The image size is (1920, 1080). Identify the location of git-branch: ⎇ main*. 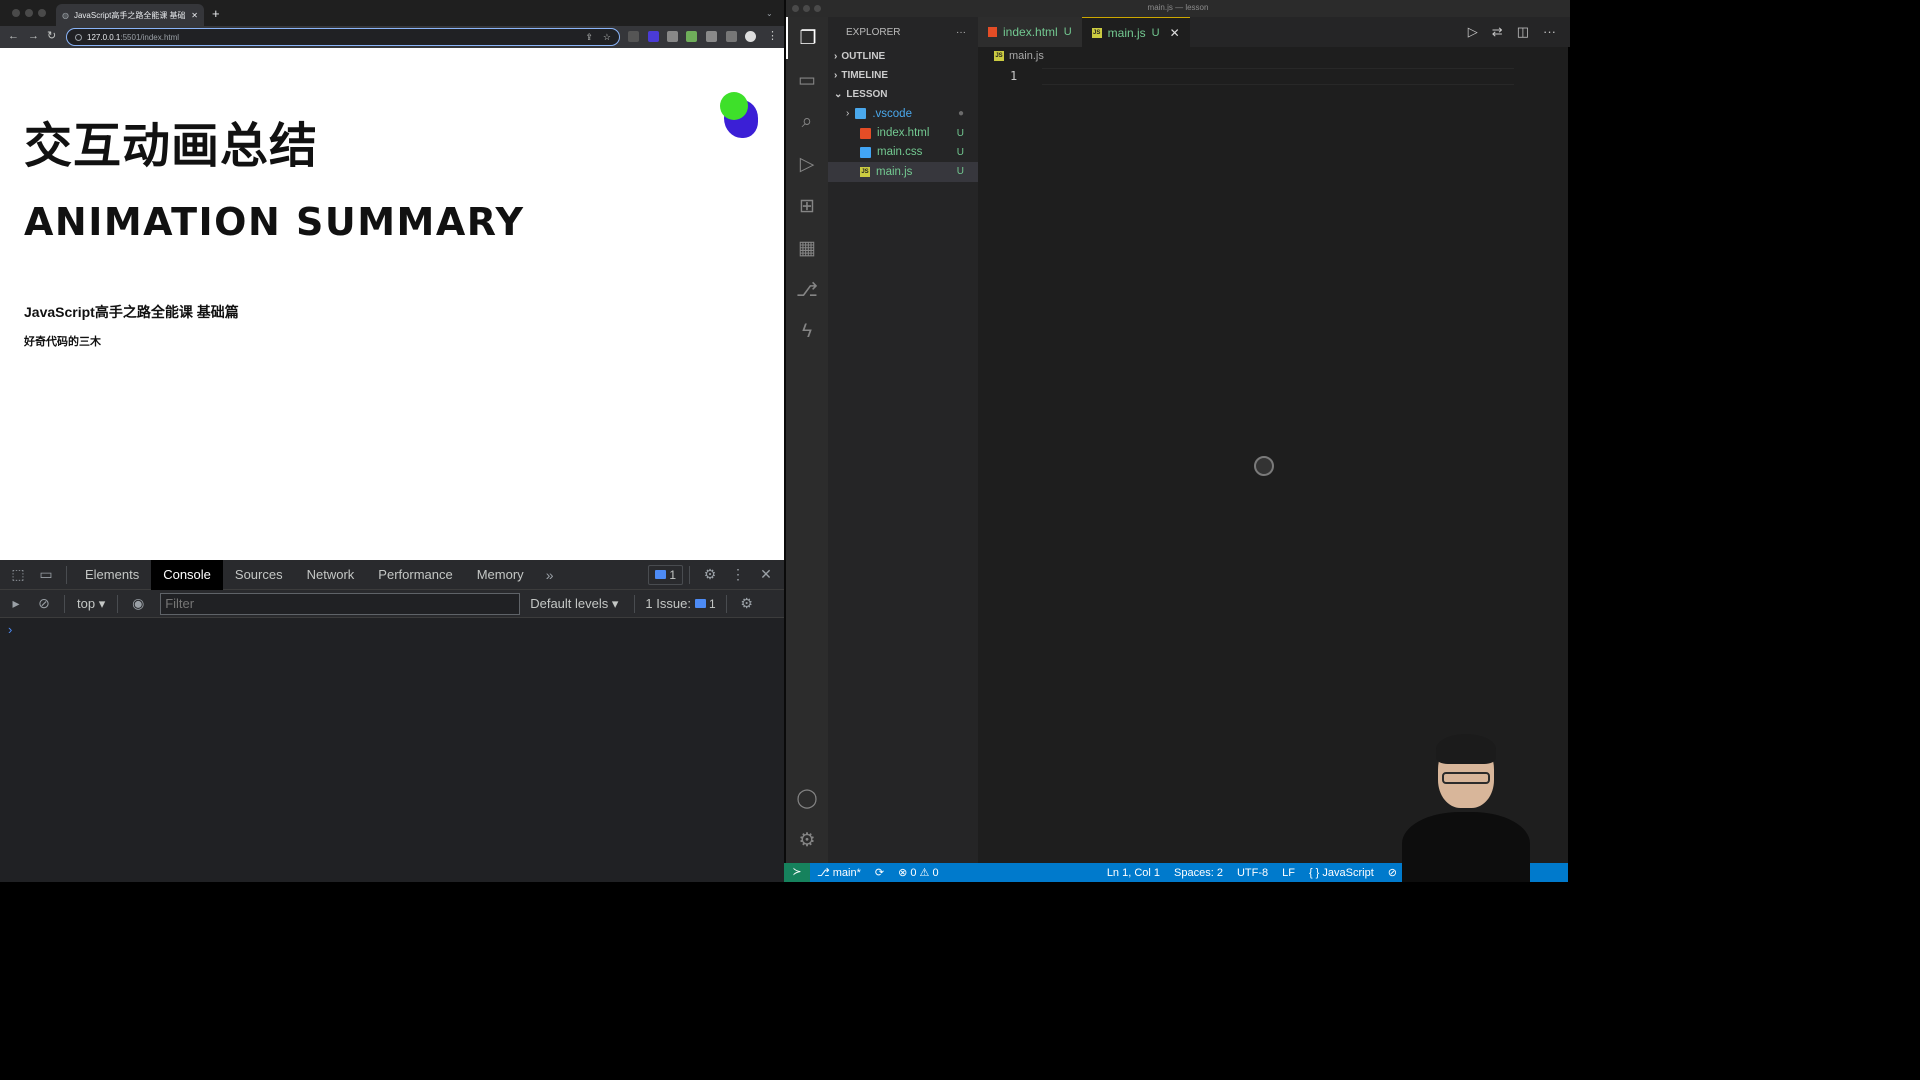
(839, 872).